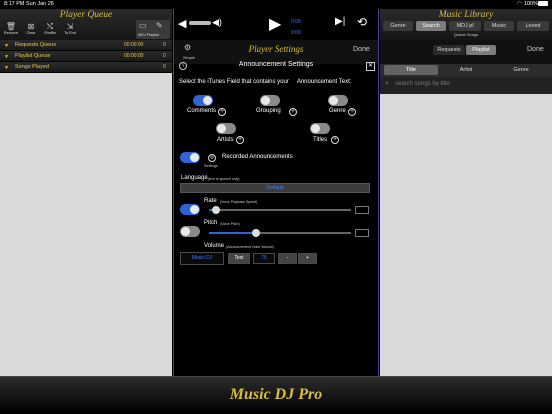 This screenshot has height=414, width=552. Describe the element at coordinates (370, 66) in the screenshot. I see `close-icon: ✕` at that location.